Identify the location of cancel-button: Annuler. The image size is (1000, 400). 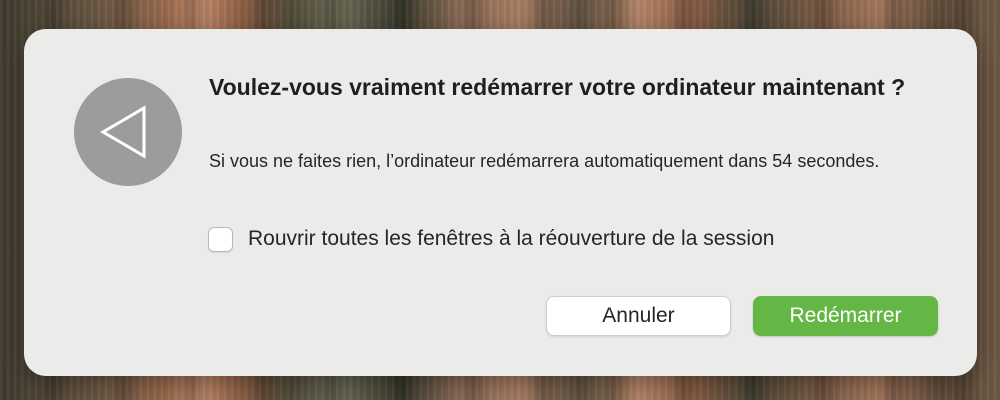
(638, 316).